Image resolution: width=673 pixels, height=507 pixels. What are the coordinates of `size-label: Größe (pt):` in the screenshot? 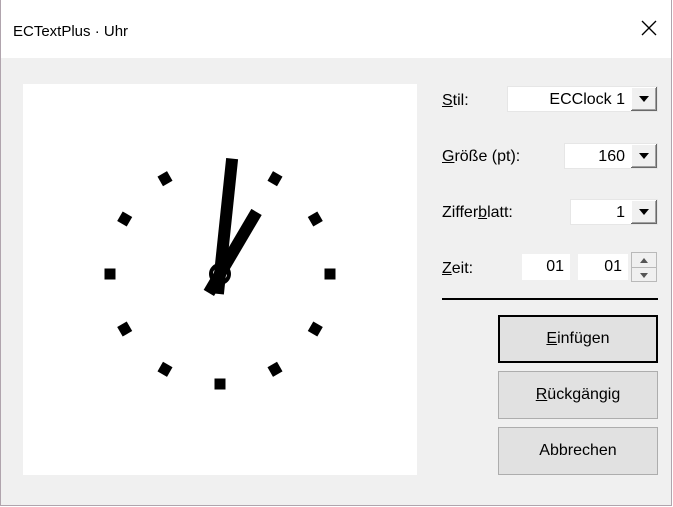 It's located at (481, 156).